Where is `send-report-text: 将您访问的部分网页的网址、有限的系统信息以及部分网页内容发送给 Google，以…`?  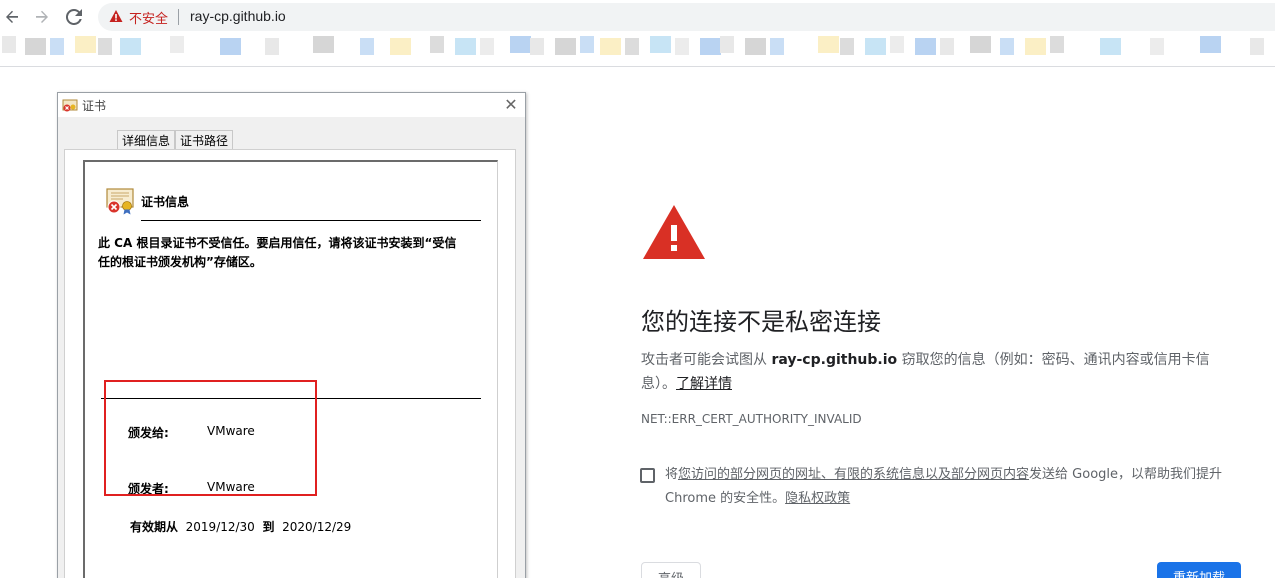 send-report-text: 将您访问的部分网页的网址、有限的系统信息以及部分网页内容发送给 Google，以… is located at coordinates (955, 487).